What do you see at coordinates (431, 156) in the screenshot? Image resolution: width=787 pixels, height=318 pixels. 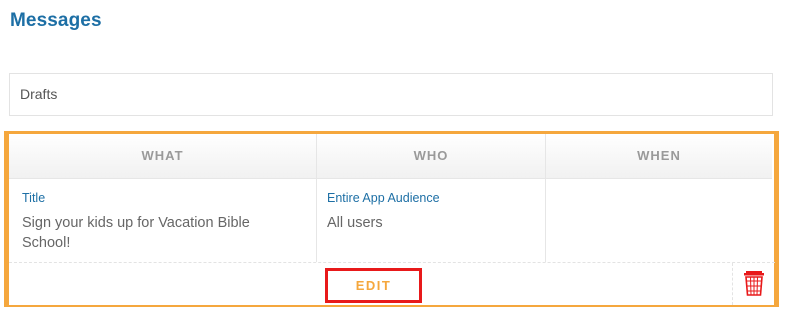 I see `who-column-header: WHO` at bounding box center [431, 156].